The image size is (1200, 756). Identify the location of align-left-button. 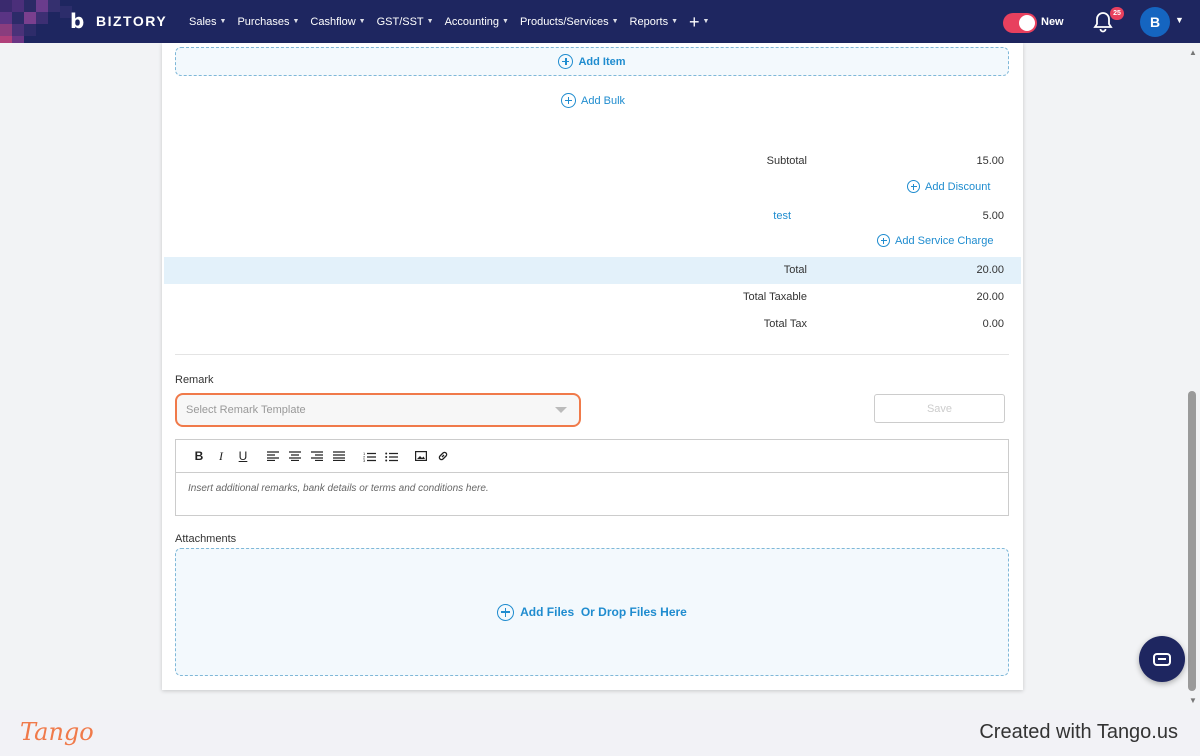
(273, 456).